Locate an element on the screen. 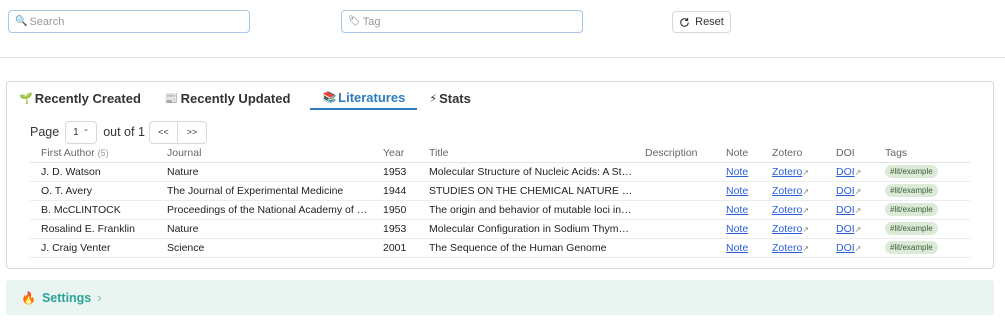 The width and height of the screenshot is (1005, 322). tab-literatures: 📚 Literatures is located at coordinates (364, 98).